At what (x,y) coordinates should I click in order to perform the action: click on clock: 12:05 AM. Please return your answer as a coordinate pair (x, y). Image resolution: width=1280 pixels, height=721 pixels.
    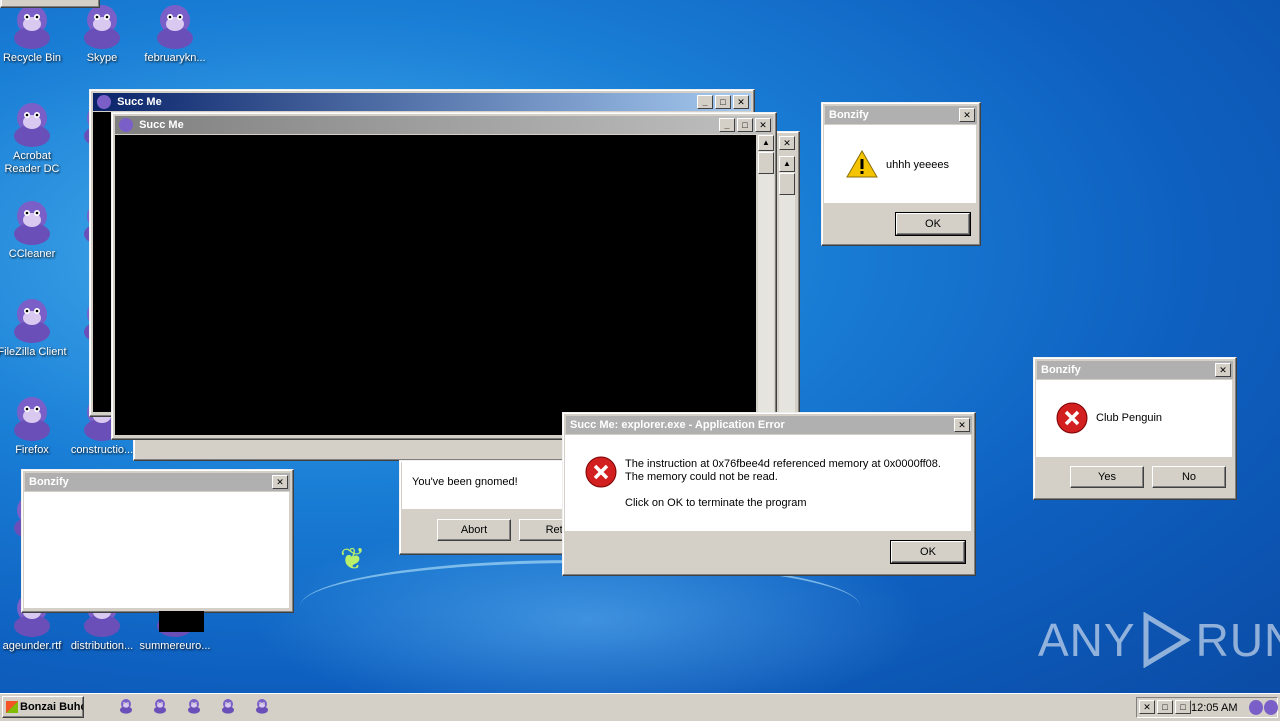
    Looking at the image, I should click on (1214, 708).